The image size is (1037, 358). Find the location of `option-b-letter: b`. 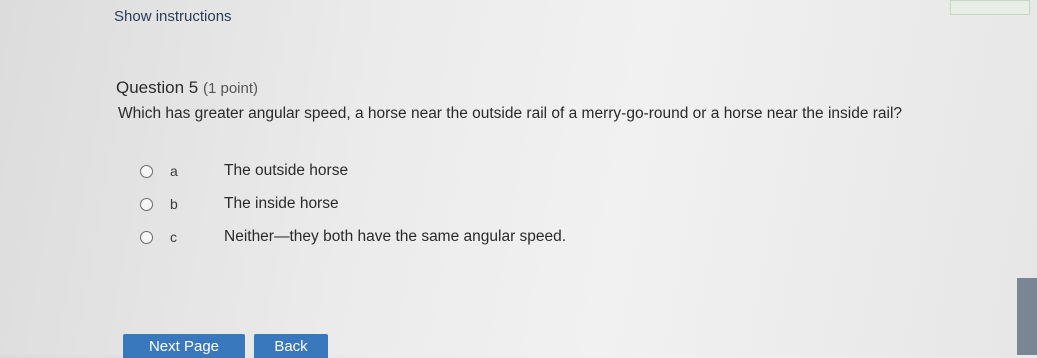

option-b-letter: b is located at coordinates (174, 204).